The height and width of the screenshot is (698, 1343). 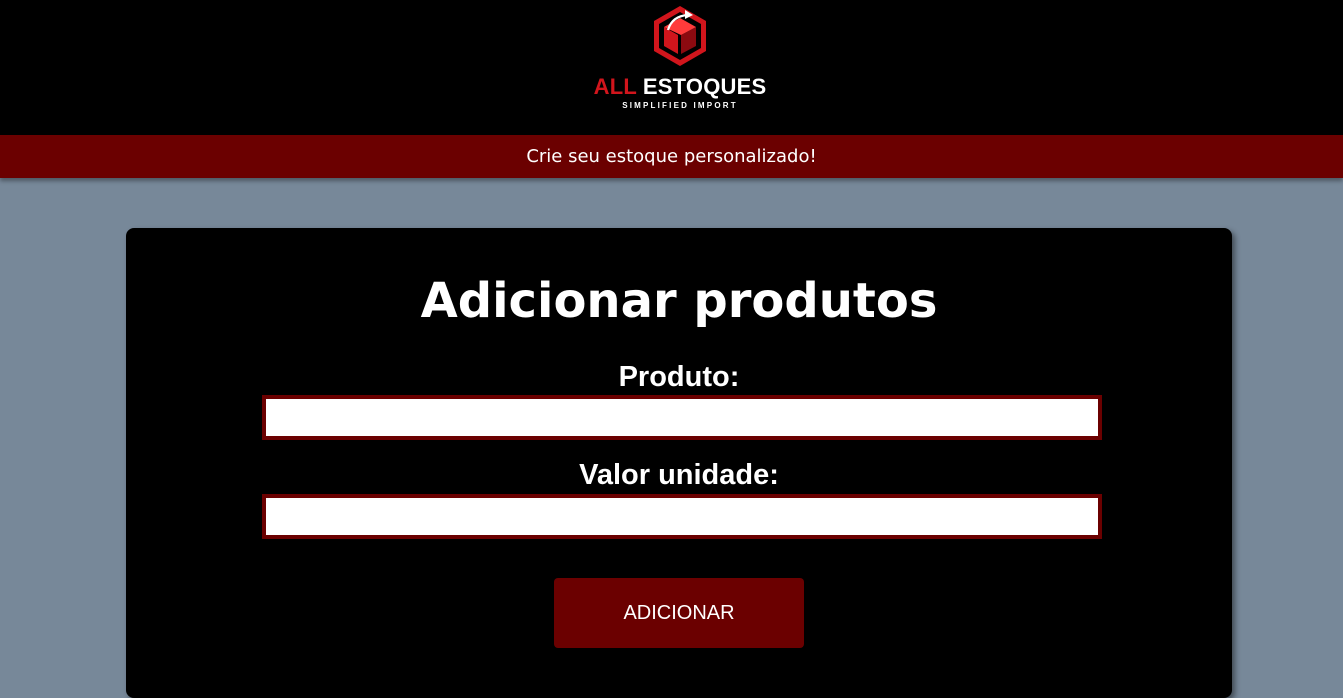 I want to click on product-input, so click(x=682, y=417).